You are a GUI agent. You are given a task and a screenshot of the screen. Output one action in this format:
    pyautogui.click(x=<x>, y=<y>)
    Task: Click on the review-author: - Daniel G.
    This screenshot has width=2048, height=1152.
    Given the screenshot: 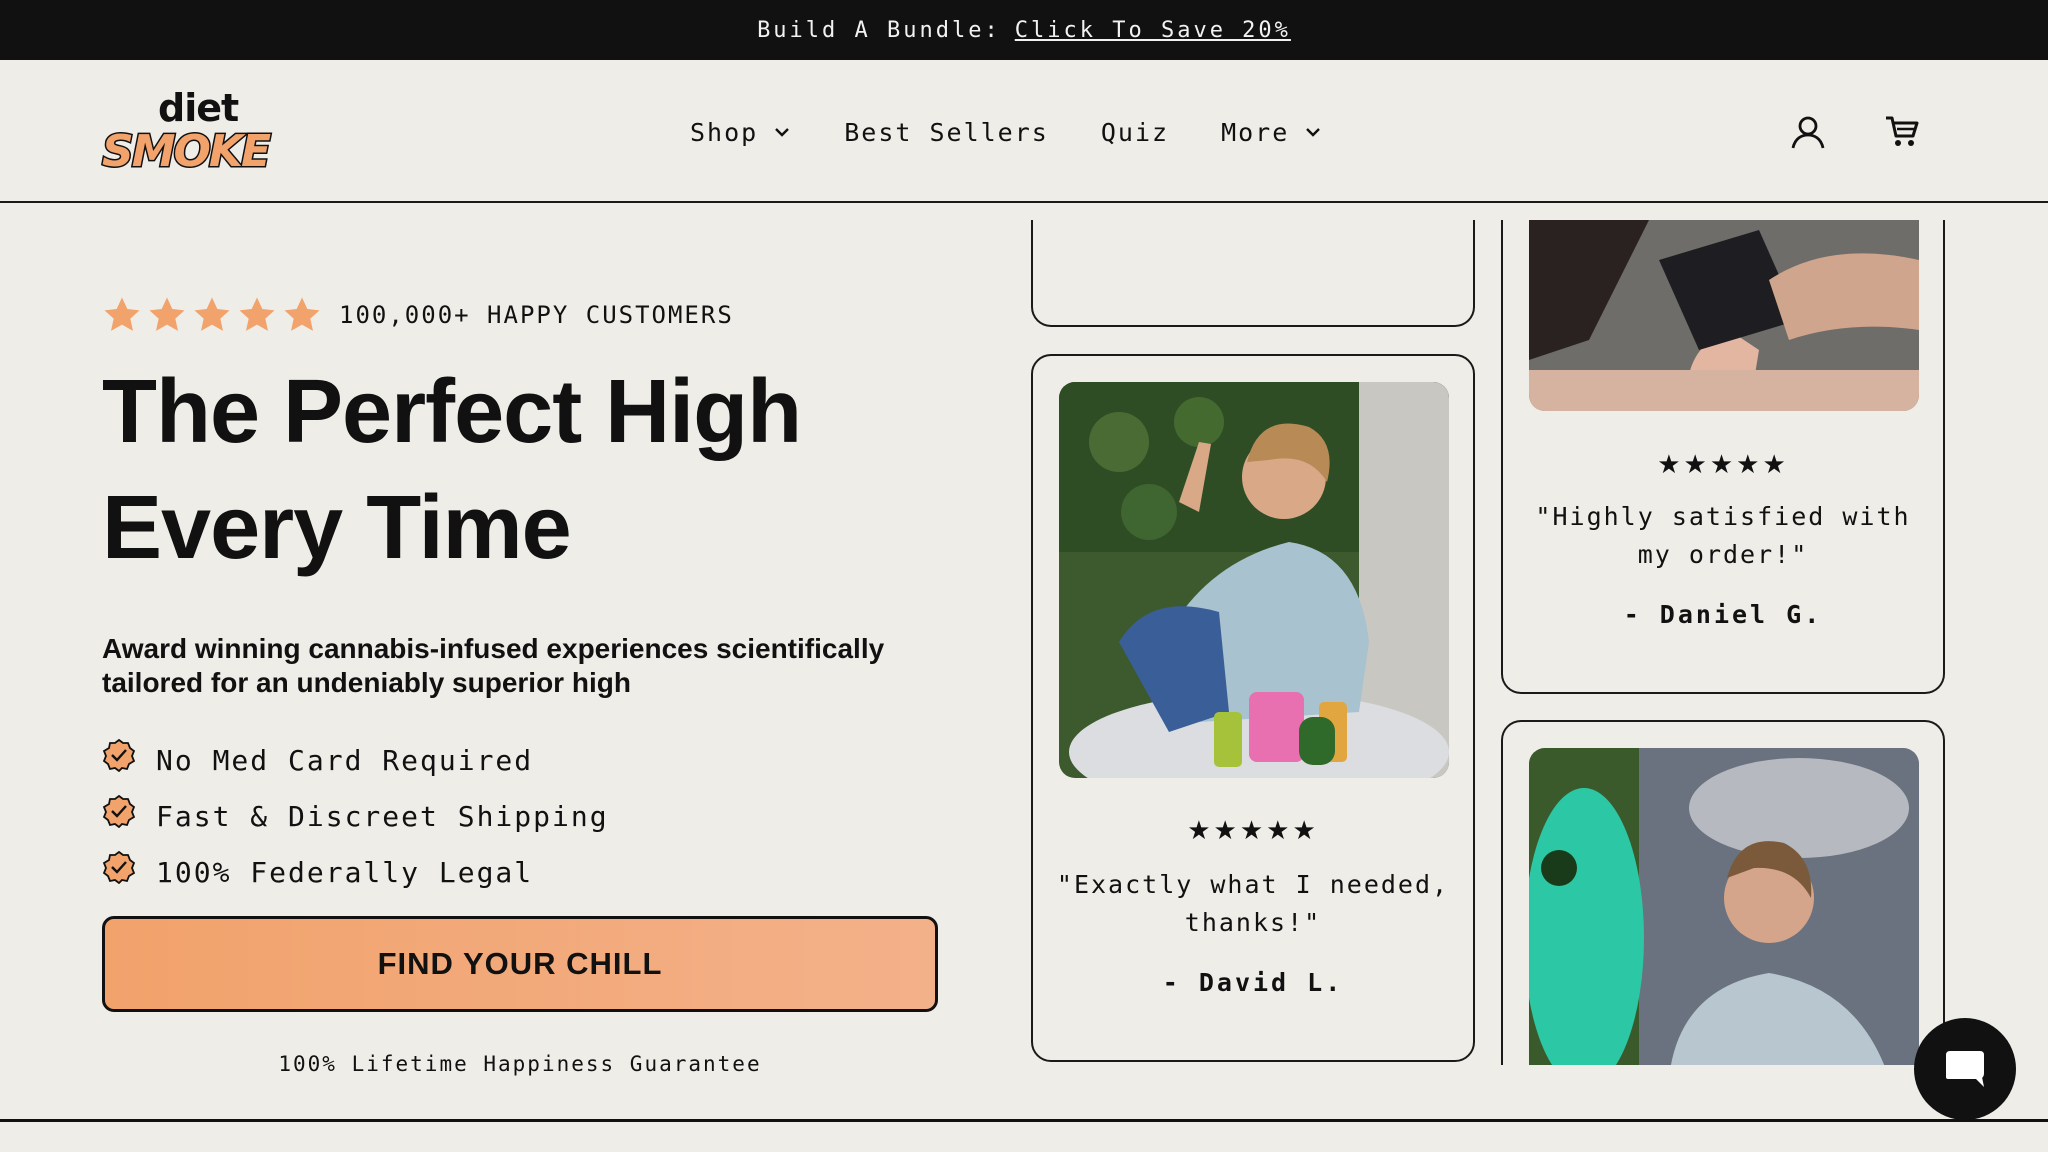 What is the action you would take?
    pyautogui.click(x=1723, y=614)
    